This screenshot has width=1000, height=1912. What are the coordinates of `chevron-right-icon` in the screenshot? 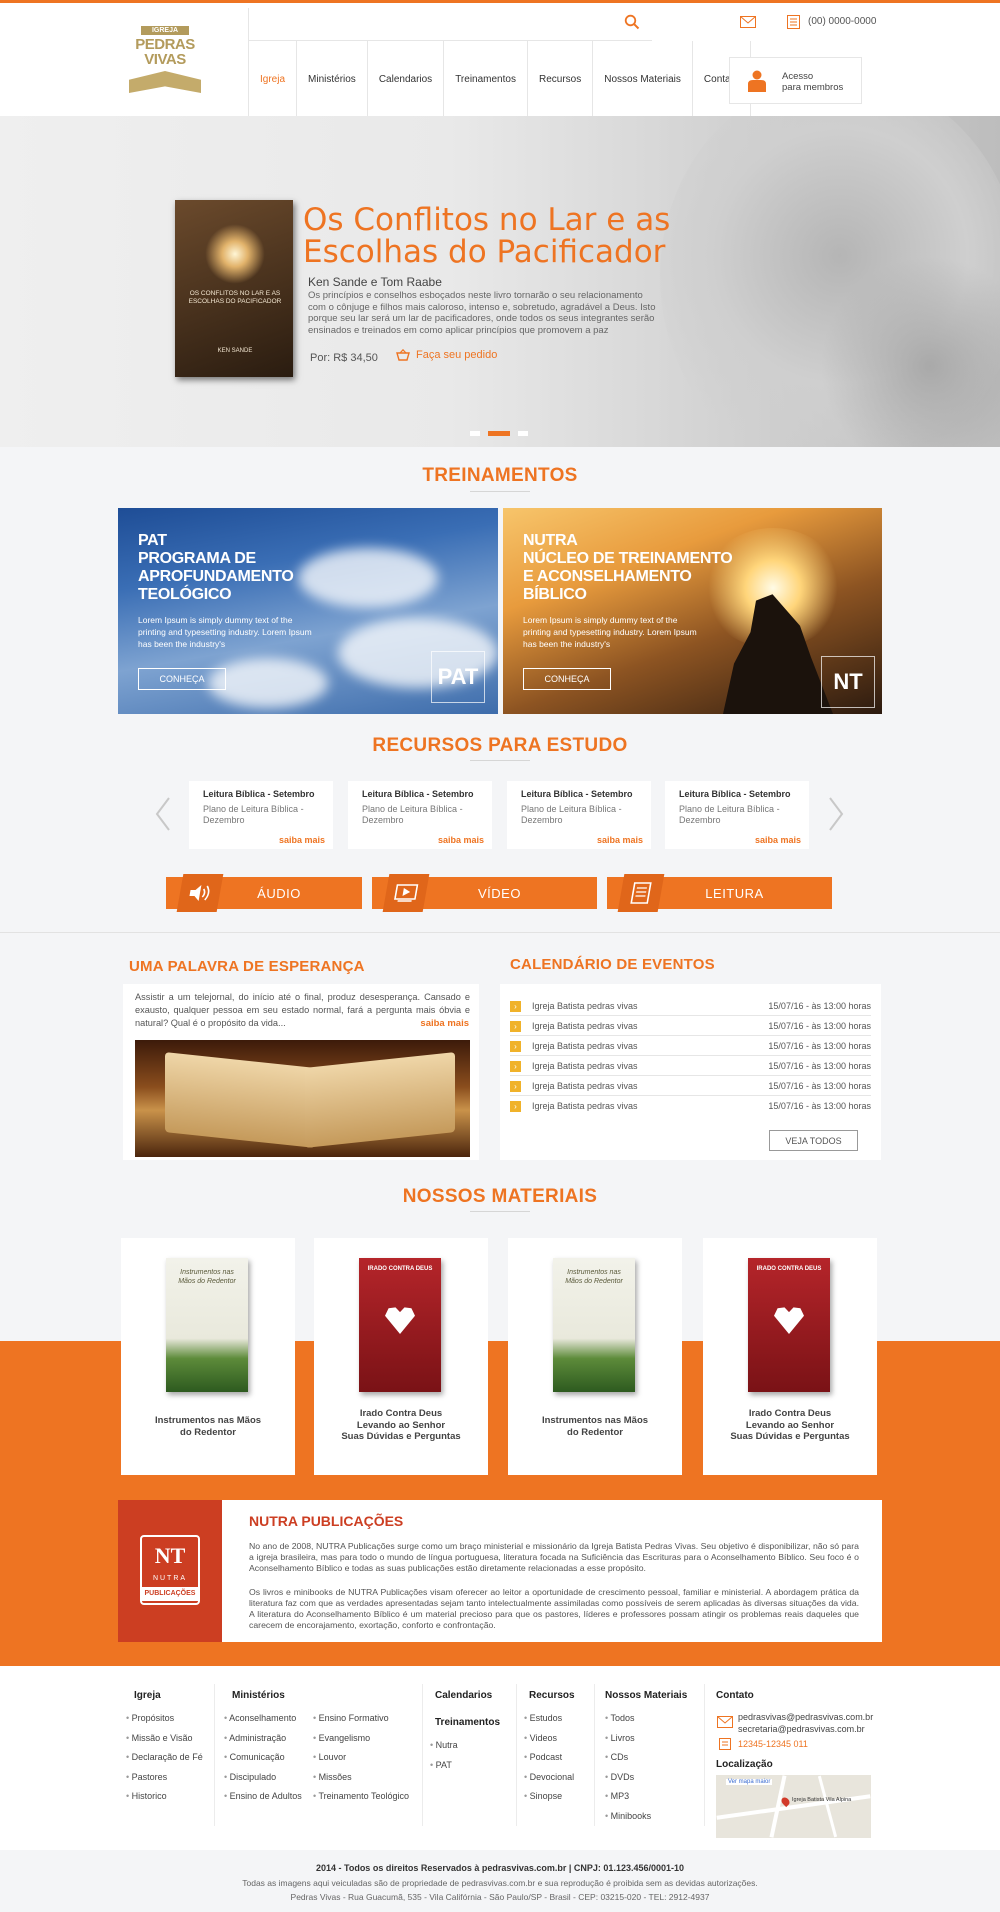 It's located at (836, 814).